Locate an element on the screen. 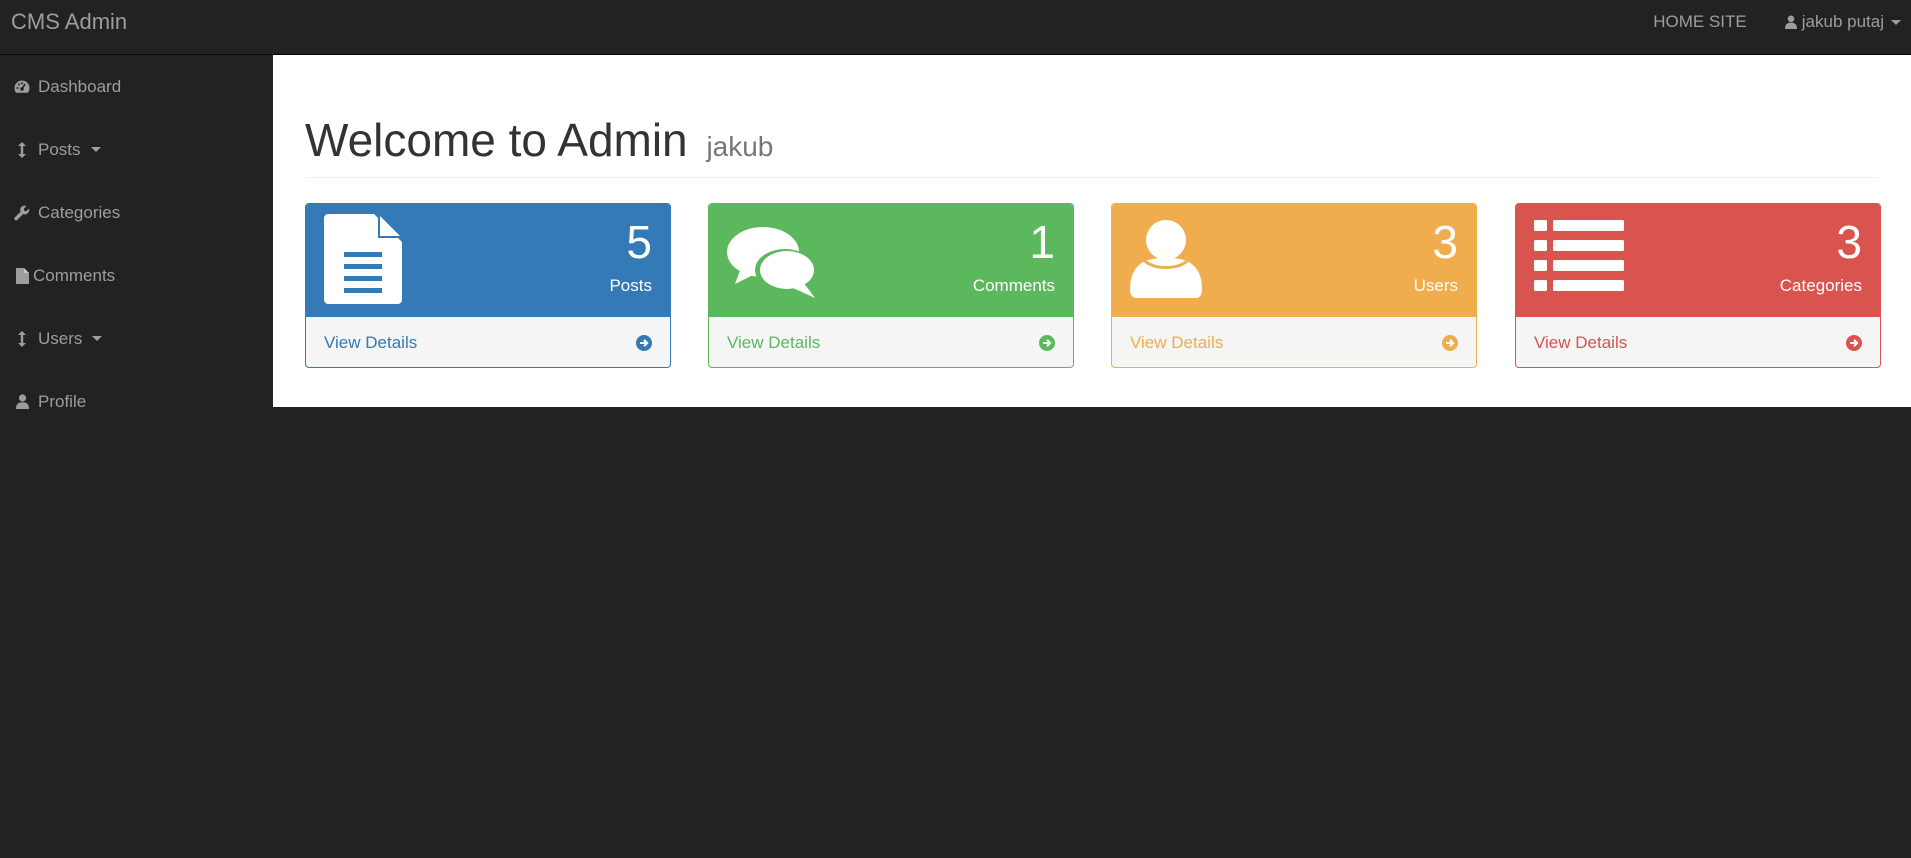 The image size is (1911, 858). categories-panel: 3 Categories View Details is located at coordinates (1698, 285).